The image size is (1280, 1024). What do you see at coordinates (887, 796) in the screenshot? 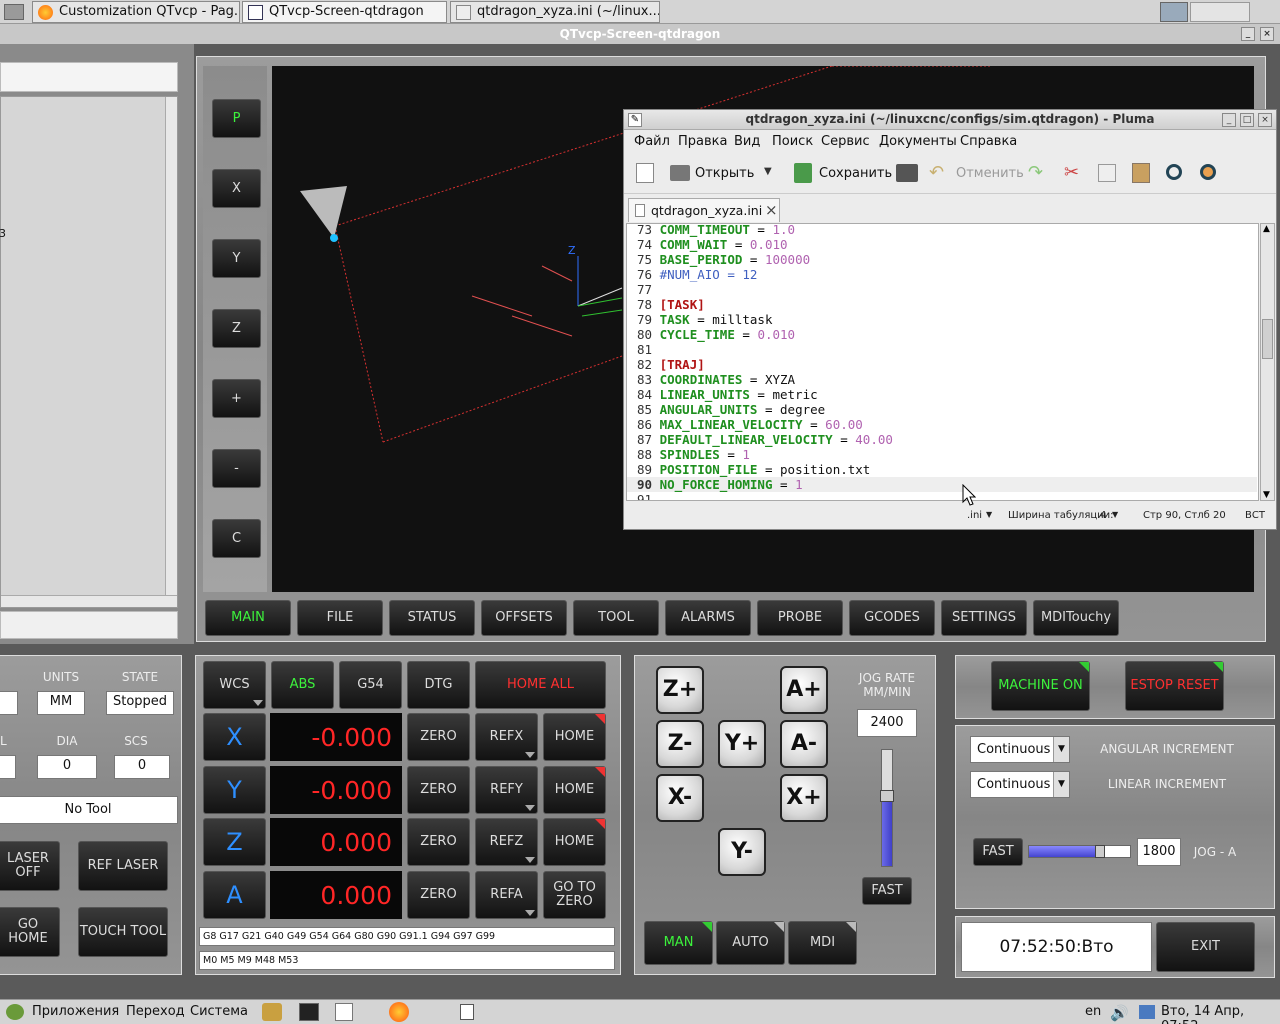
I see `jog-rate-handle` at bounding box center [887, 796].